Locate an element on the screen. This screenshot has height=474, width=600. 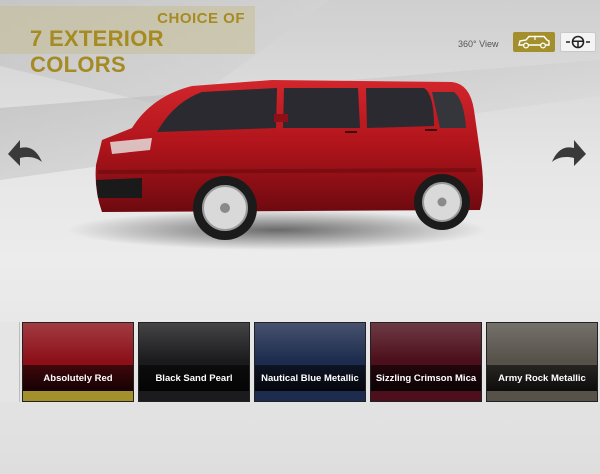
color-swatch: Absolutely Red is located at coordinates (78, 362).